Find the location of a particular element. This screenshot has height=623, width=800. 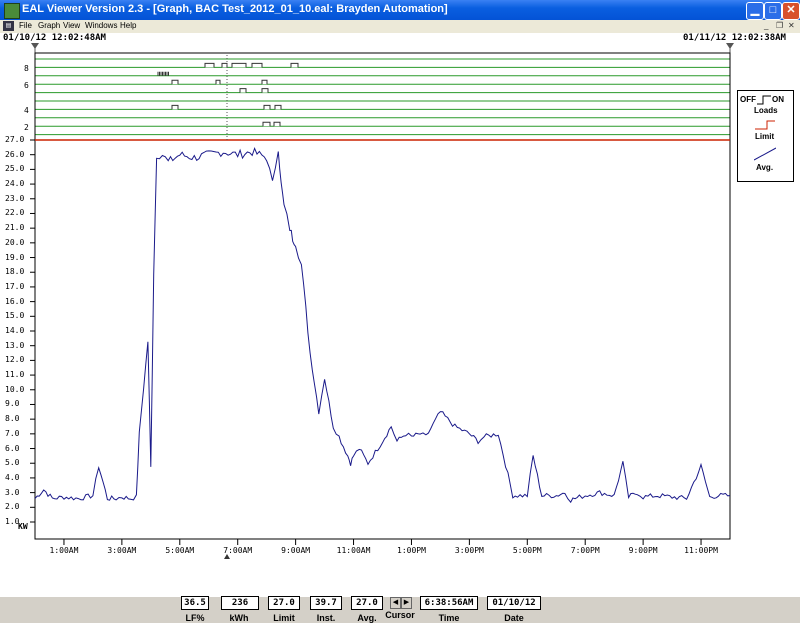

cursor-left-button: ◀ is located at coordinates (395, 603).